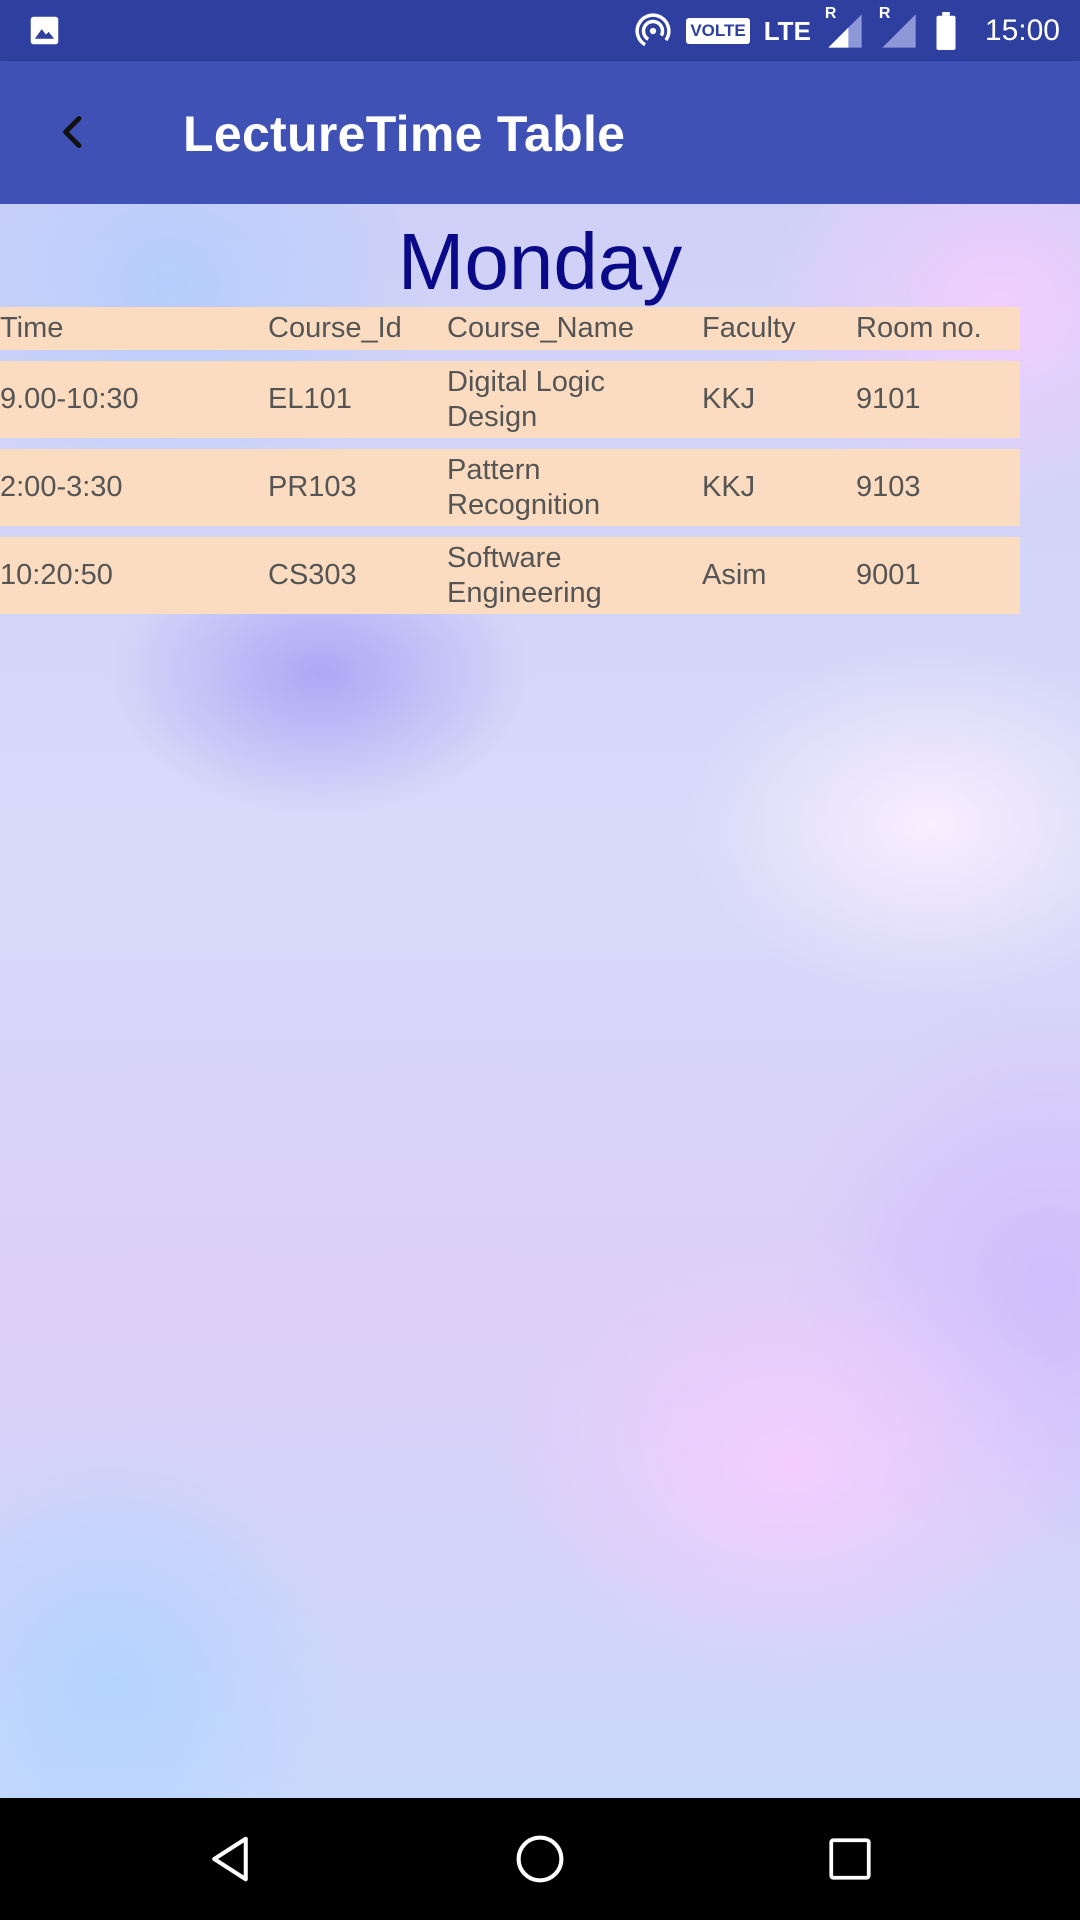 The image size is (1080, 1920). I want to click on cell-course-name: Software Engineering, so click(524, 575).